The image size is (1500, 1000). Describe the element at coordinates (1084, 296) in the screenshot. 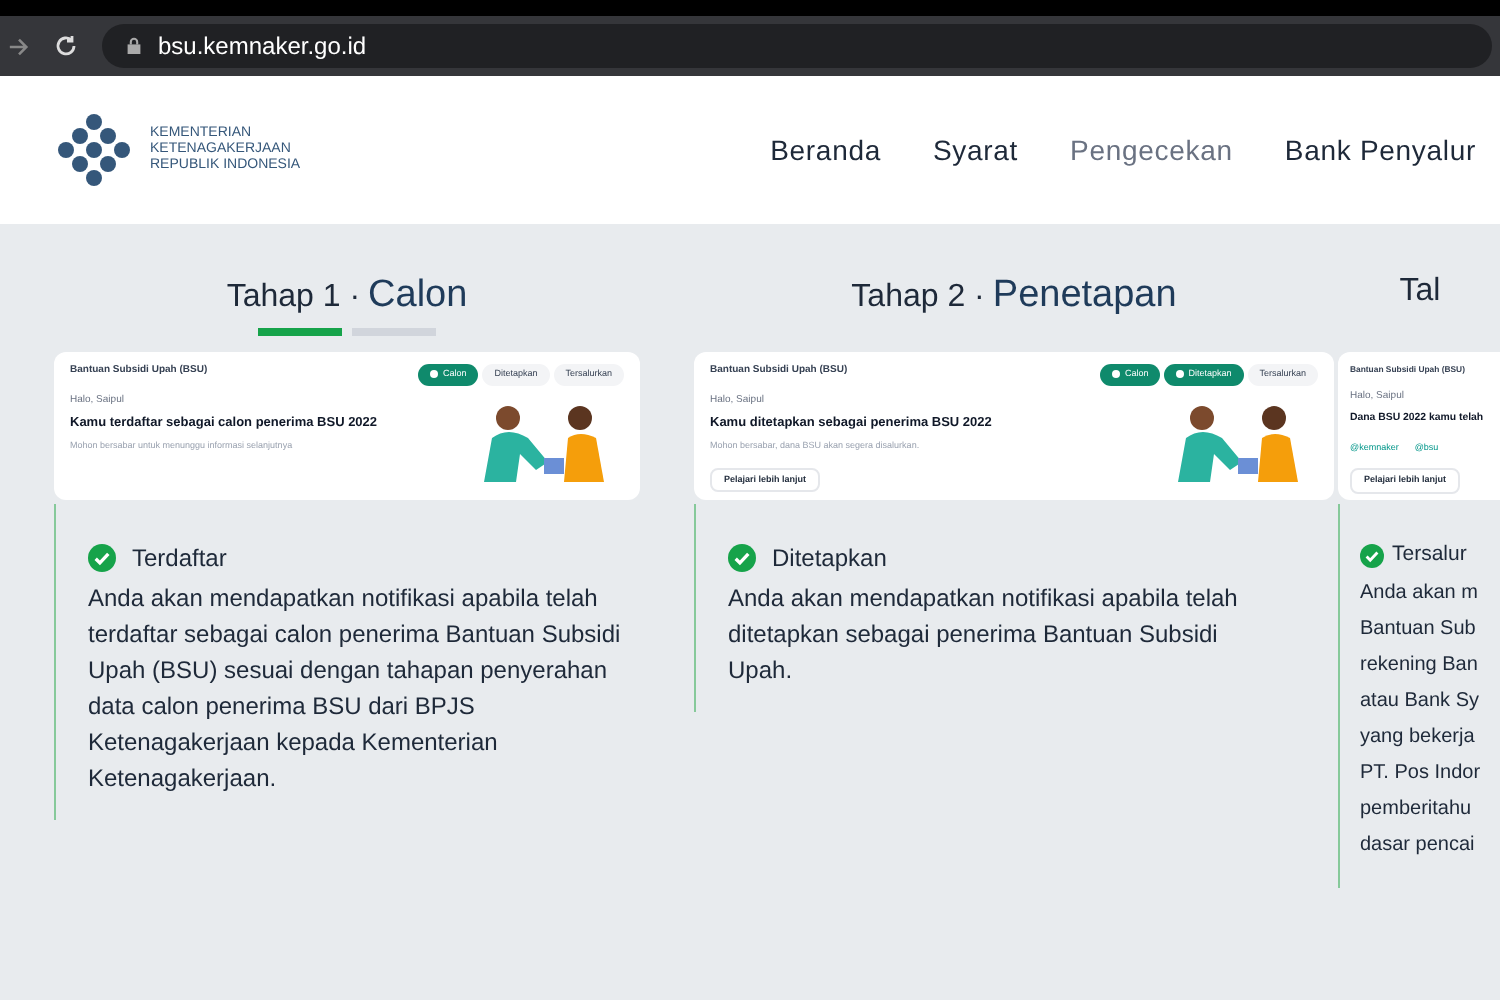

I see `stage-name: Penetapan` at that location.